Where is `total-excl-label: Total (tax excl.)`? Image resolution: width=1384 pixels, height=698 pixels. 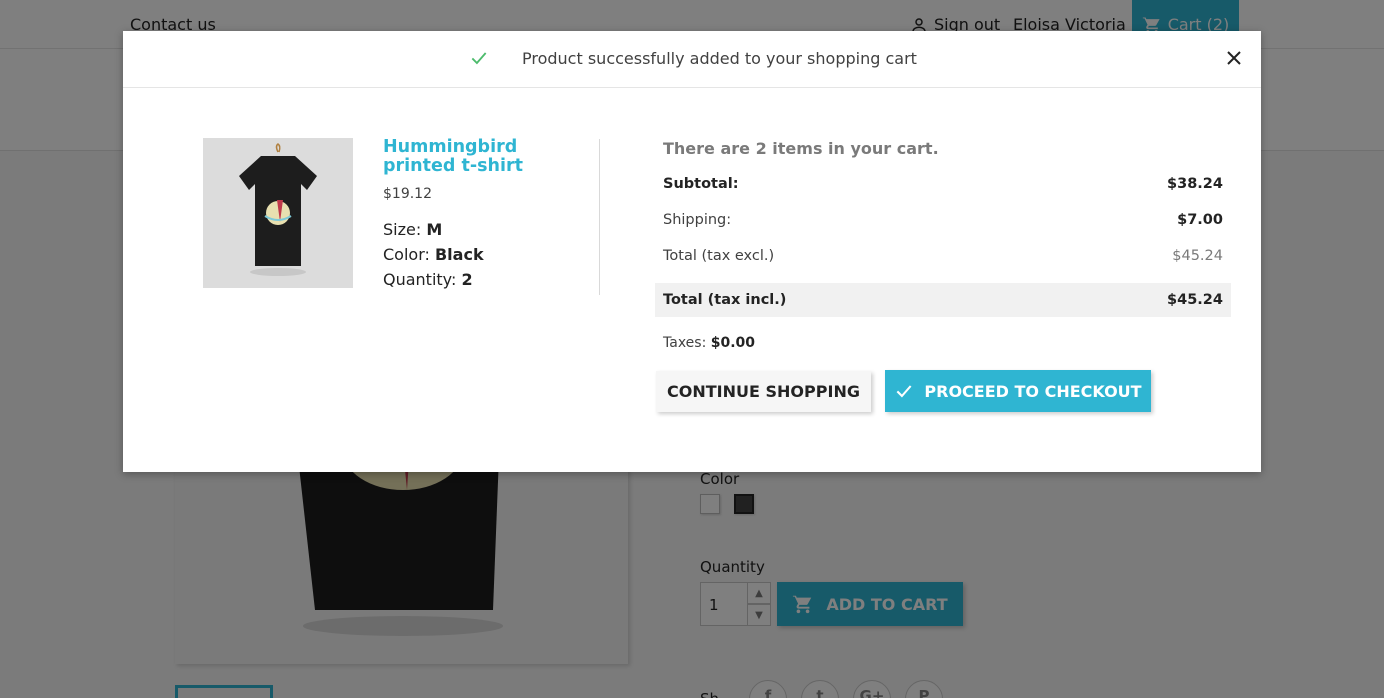
total-excl-label: Total (tax excl.) is located at coordinates (719, 256).